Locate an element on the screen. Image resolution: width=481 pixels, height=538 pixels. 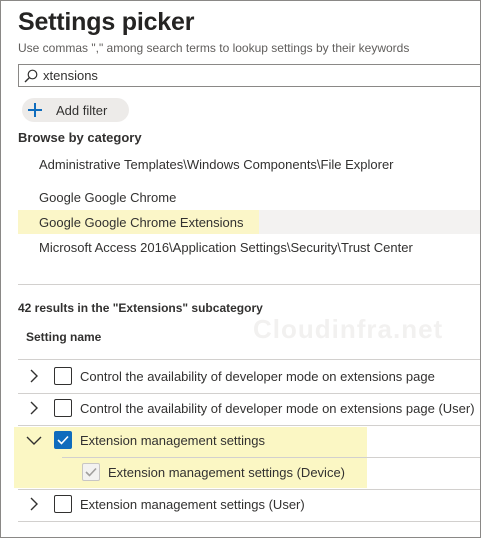
setting-row: Extension management settings is located at coordinates (249, 440).